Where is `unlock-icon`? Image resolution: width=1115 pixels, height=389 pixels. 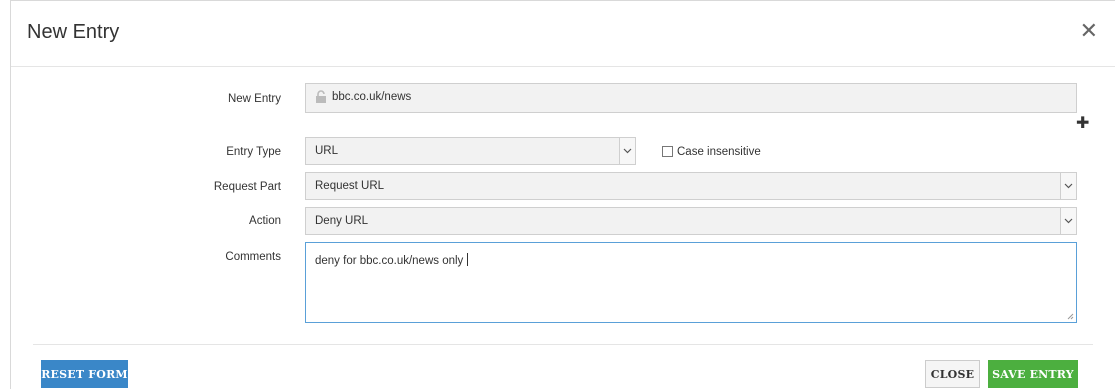 unlock-icon is located at coordinates (321, 96).